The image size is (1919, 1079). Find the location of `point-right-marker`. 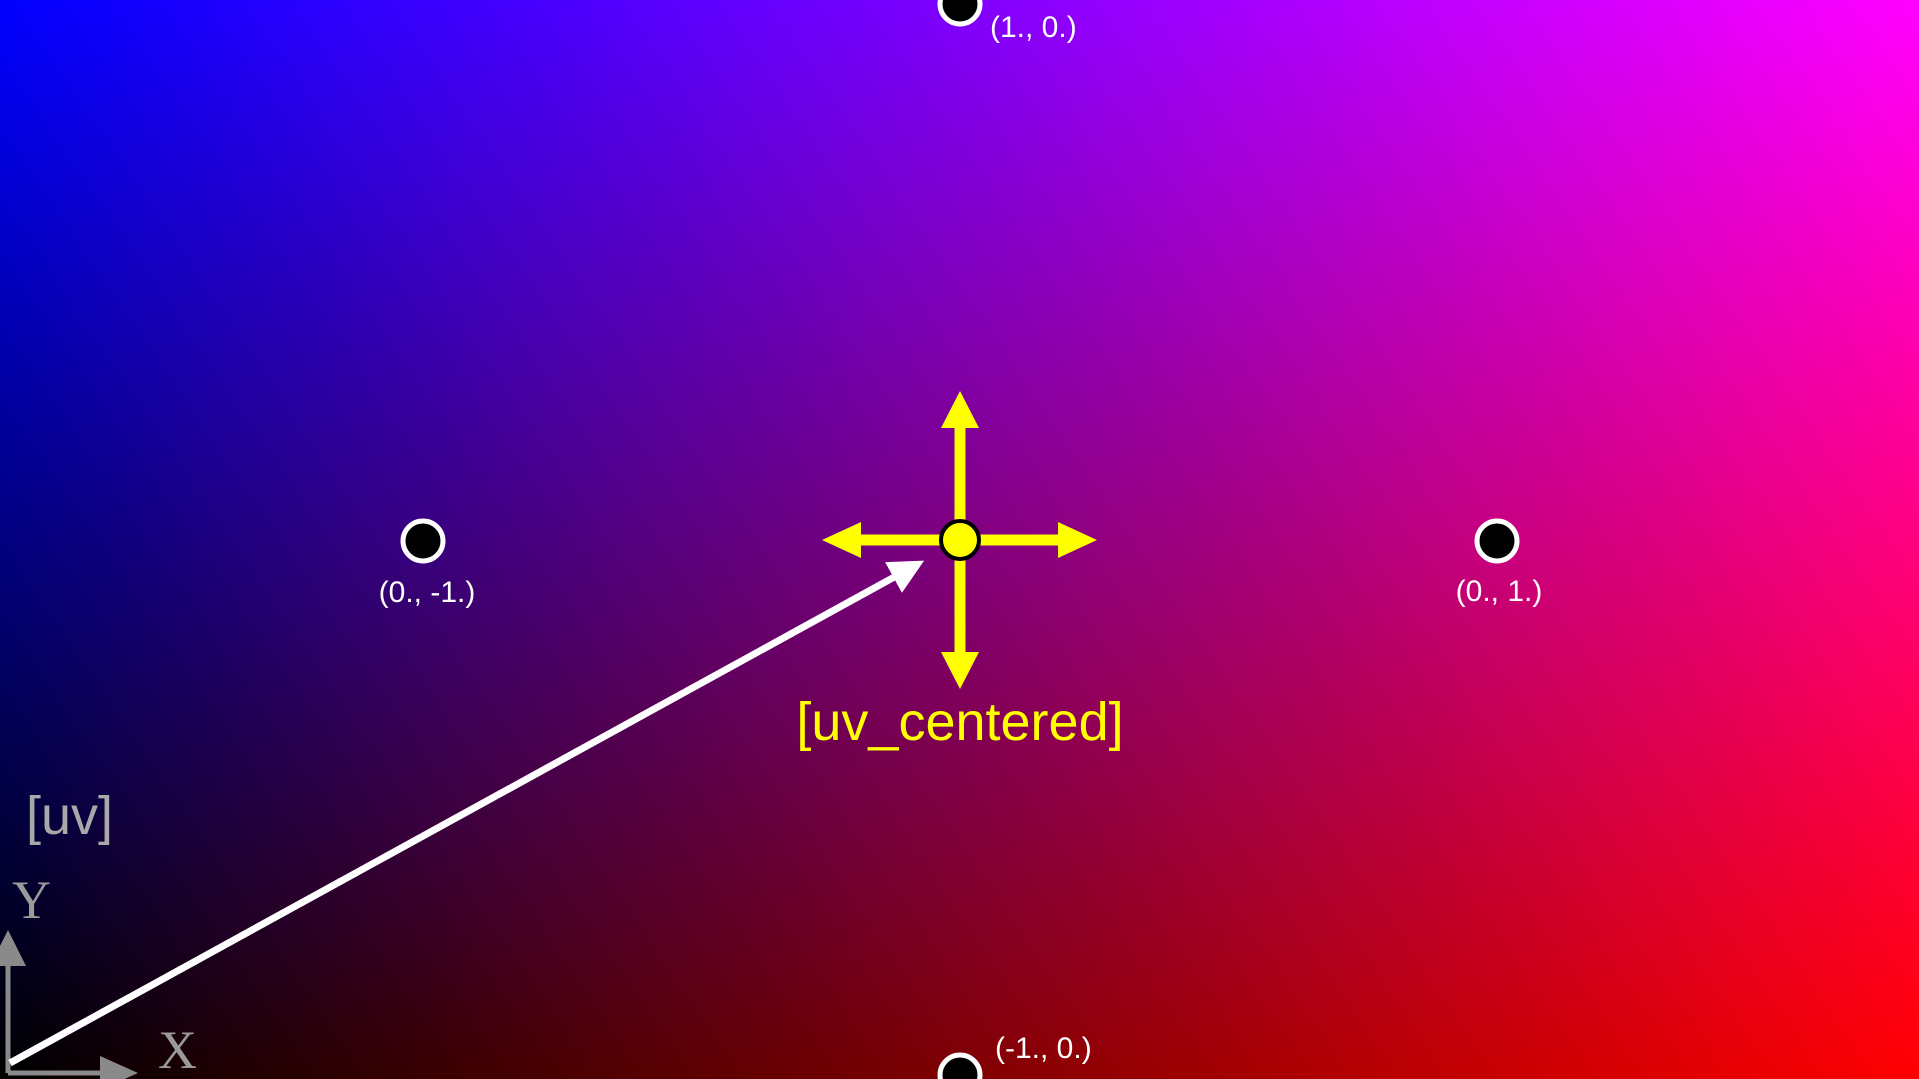

point-right-marker is located at coordinates (1497, 541).